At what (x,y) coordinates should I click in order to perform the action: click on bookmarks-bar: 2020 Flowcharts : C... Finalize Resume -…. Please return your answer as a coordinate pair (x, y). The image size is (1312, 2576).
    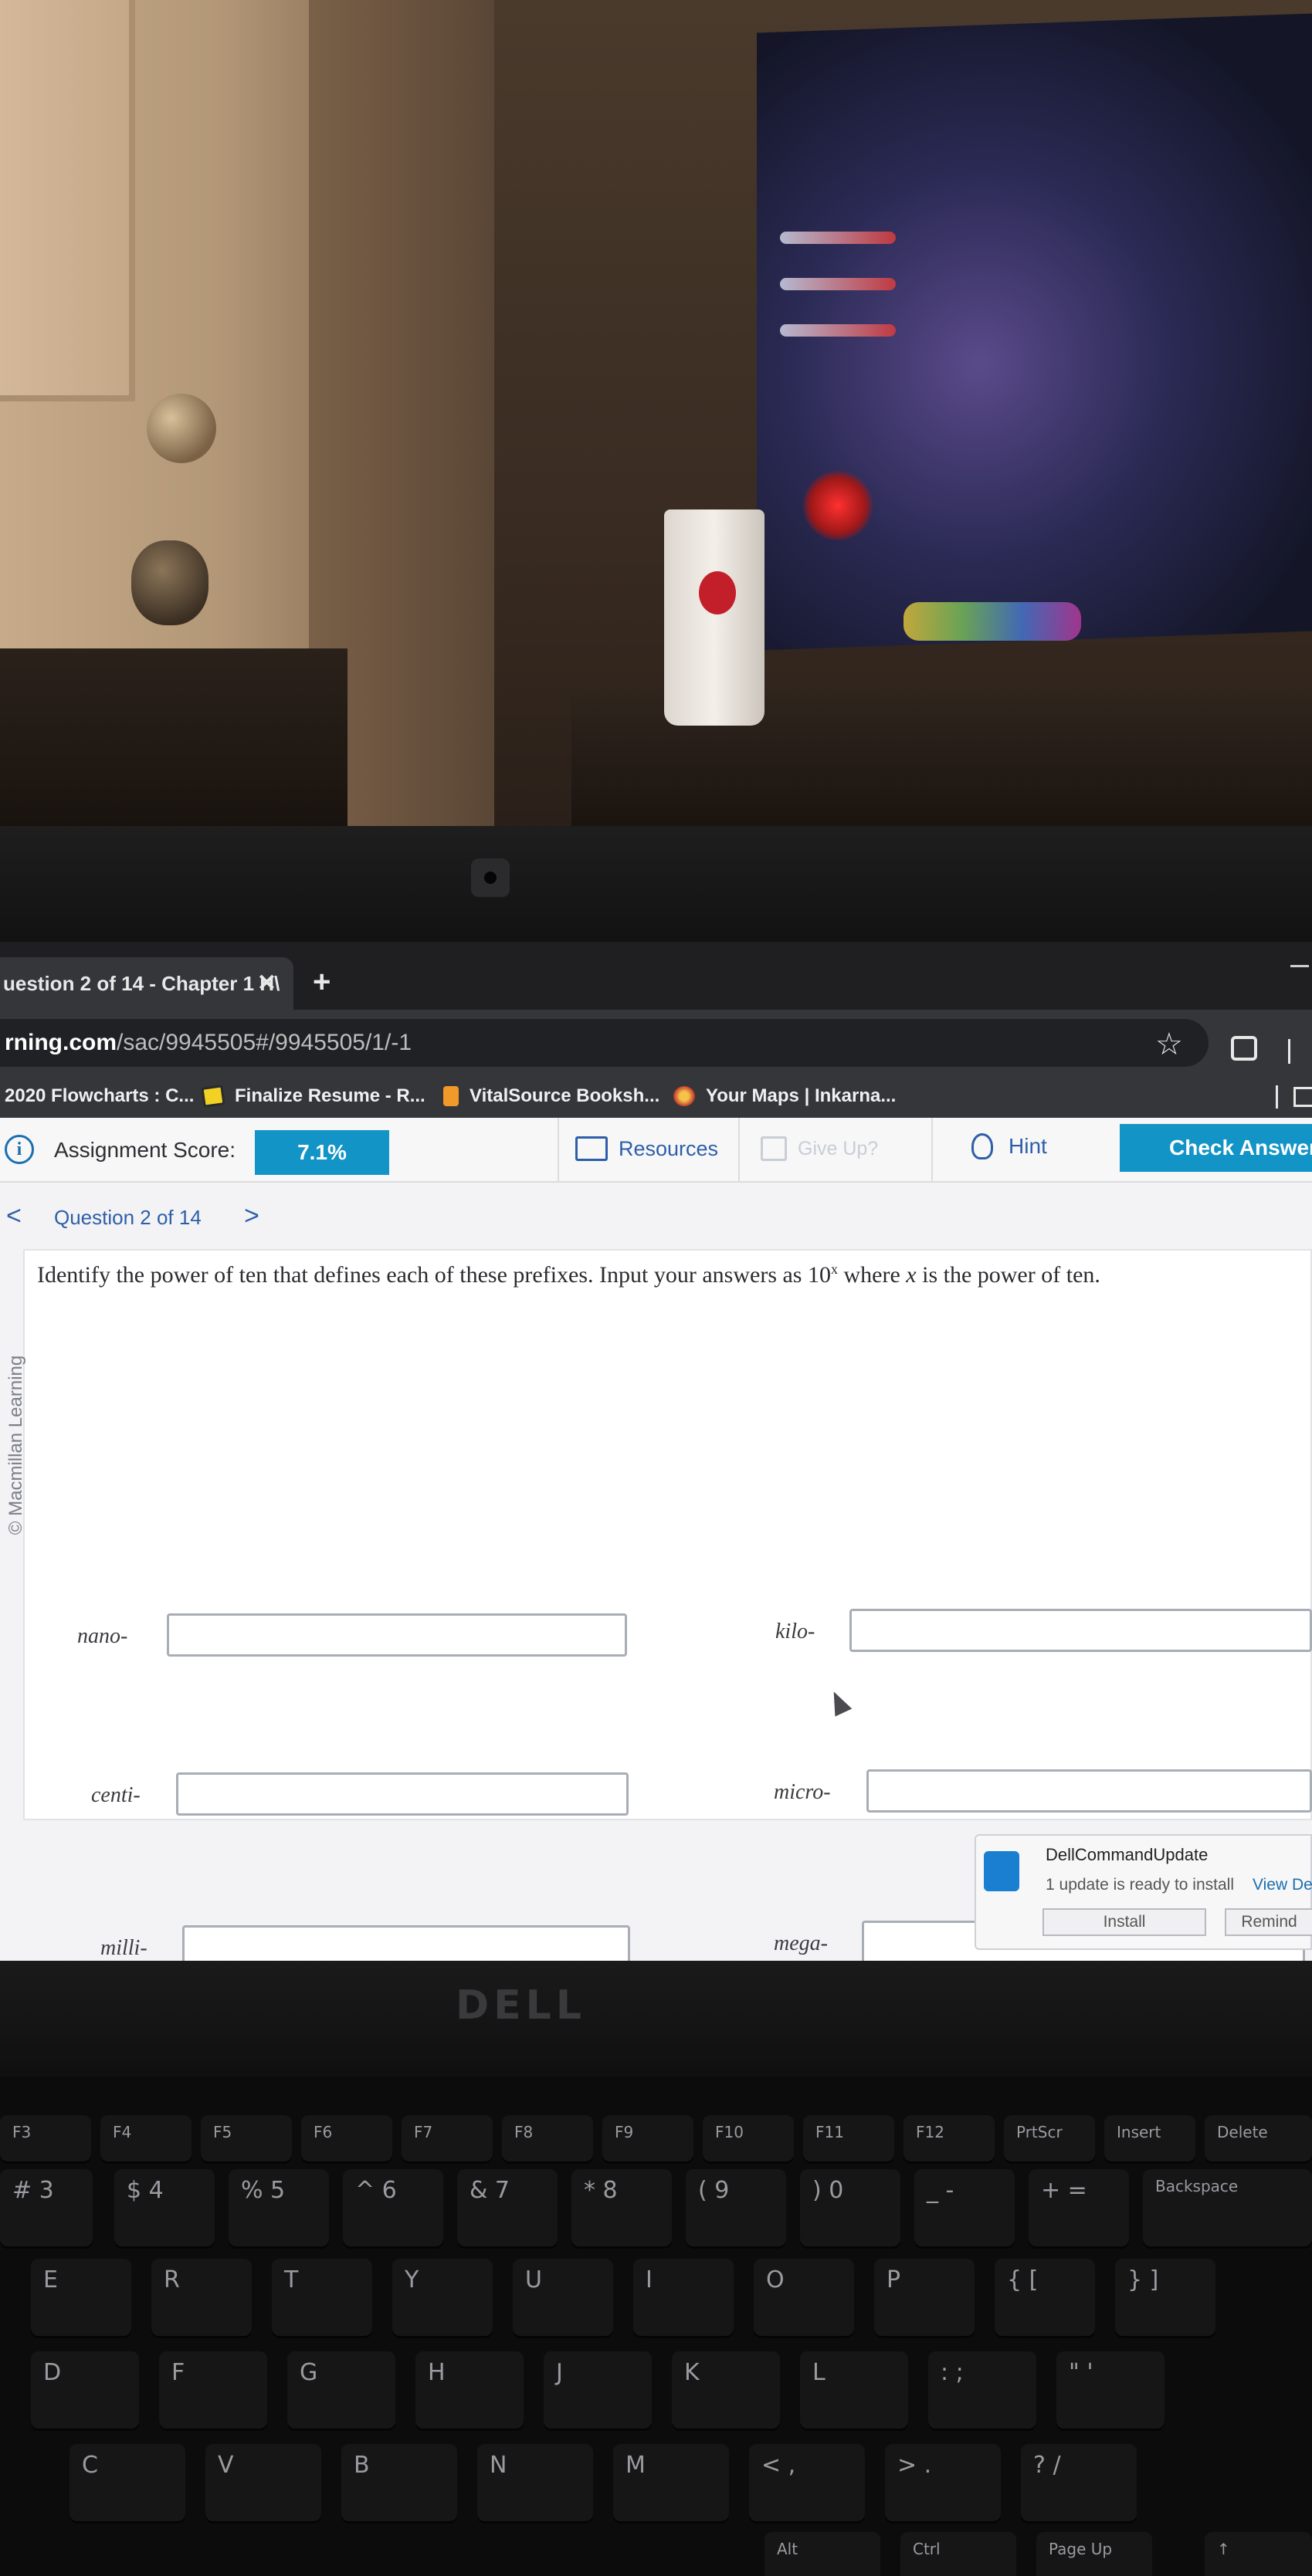
    Looking at the image, I should click on (656, 1096).